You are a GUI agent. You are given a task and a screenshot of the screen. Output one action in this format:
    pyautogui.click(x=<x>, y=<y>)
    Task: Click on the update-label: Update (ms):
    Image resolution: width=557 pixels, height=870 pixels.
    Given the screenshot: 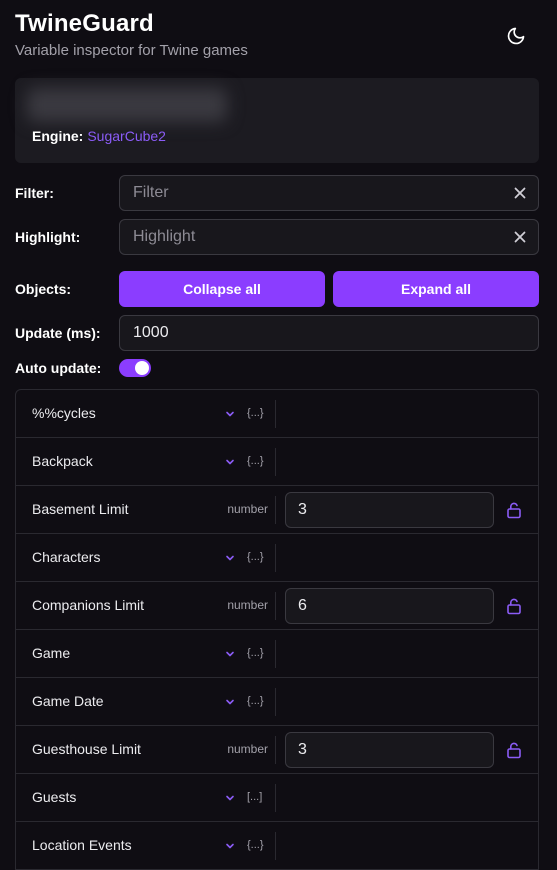 What is the action you would take?
    pyautogui.click(x=58, y=333)
    